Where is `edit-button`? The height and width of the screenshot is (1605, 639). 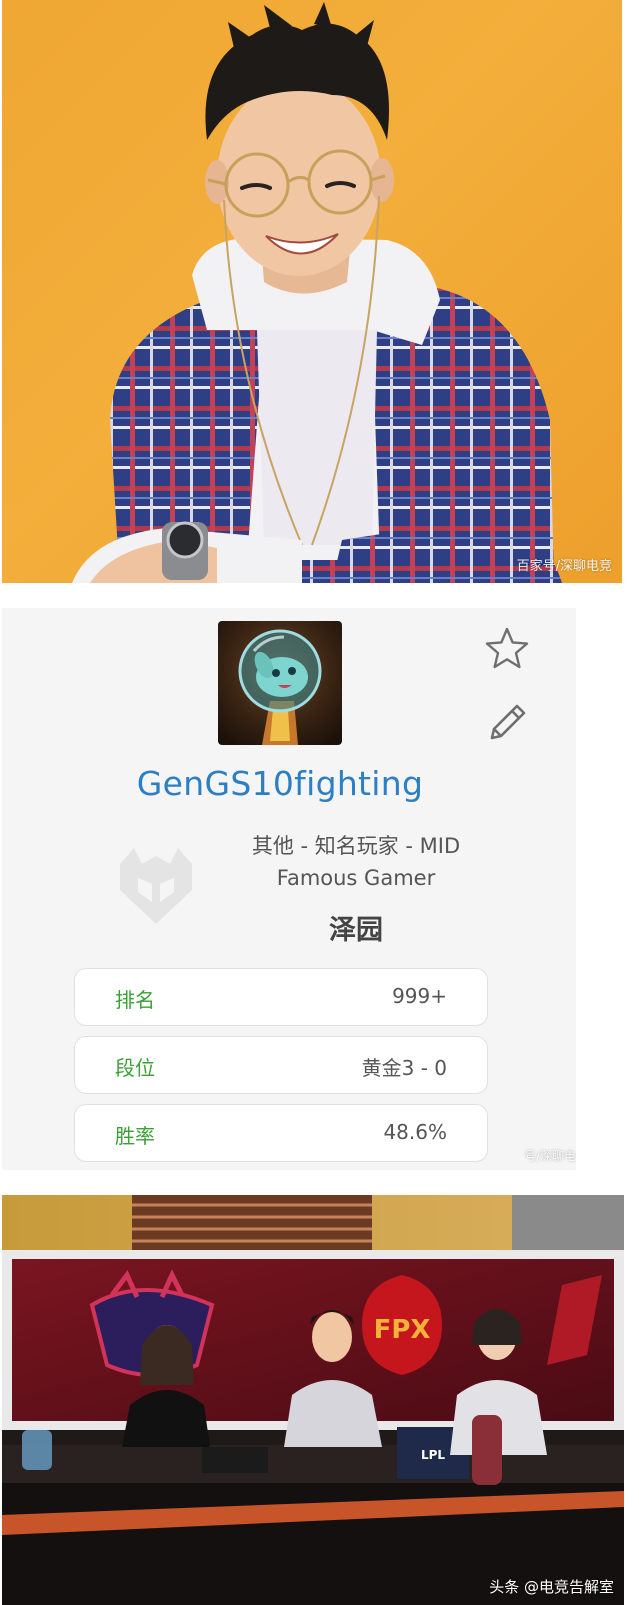
edit-button is located at coordinates (508, 722).